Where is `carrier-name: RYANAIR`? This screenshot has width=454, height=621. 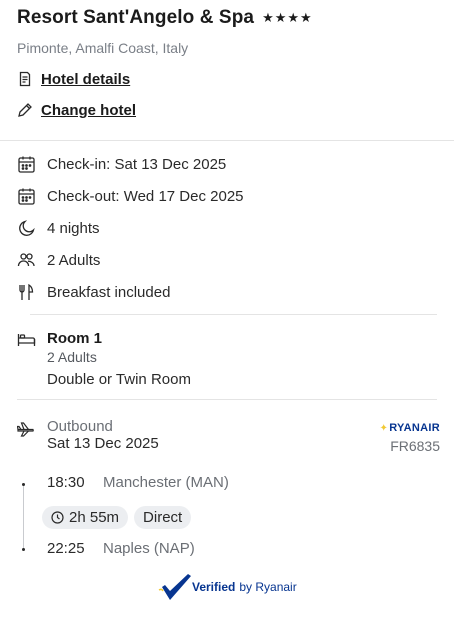 carrier-name: RYANAIR is located at coordinates (414, 428).